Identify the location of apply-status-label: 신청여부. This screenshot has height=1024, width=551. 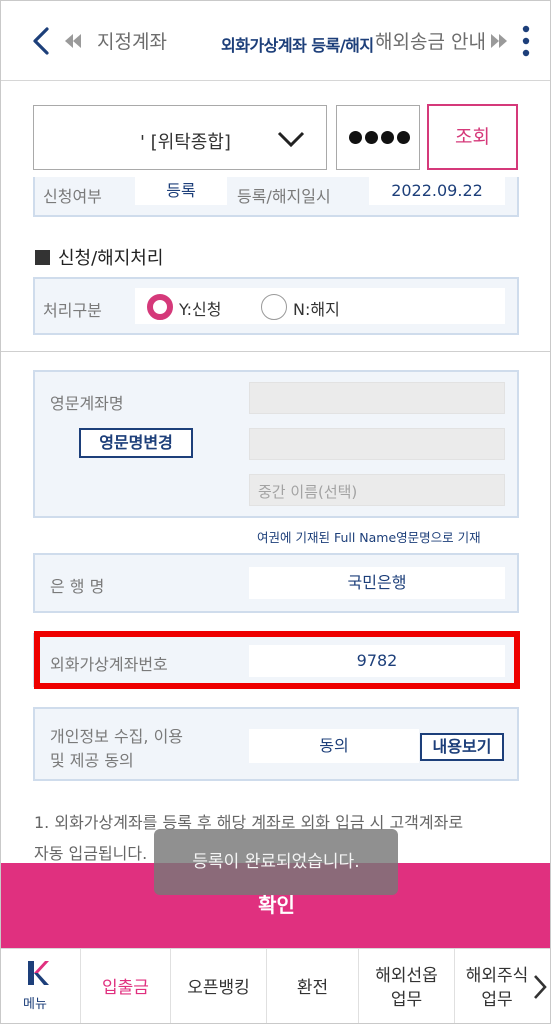
(72, 196).